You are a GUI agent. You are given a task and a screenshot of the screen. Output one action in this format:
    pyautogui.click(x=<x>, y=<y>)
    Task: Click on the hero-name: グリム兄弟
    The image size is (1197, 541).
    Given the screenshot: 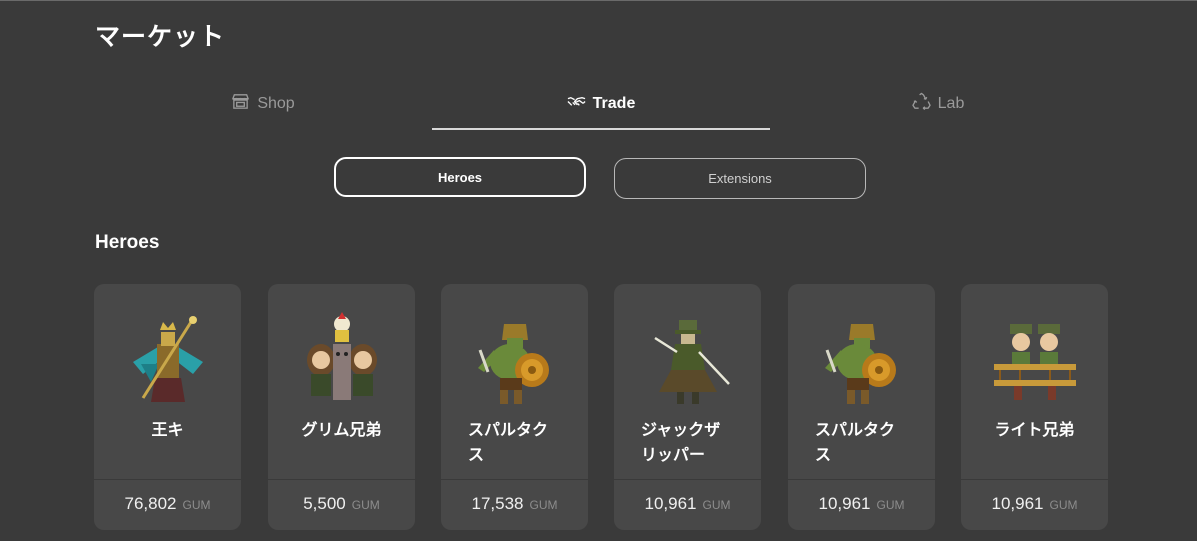 What is the action you would take?
    pyautogui.click(x=341, y=429)
    